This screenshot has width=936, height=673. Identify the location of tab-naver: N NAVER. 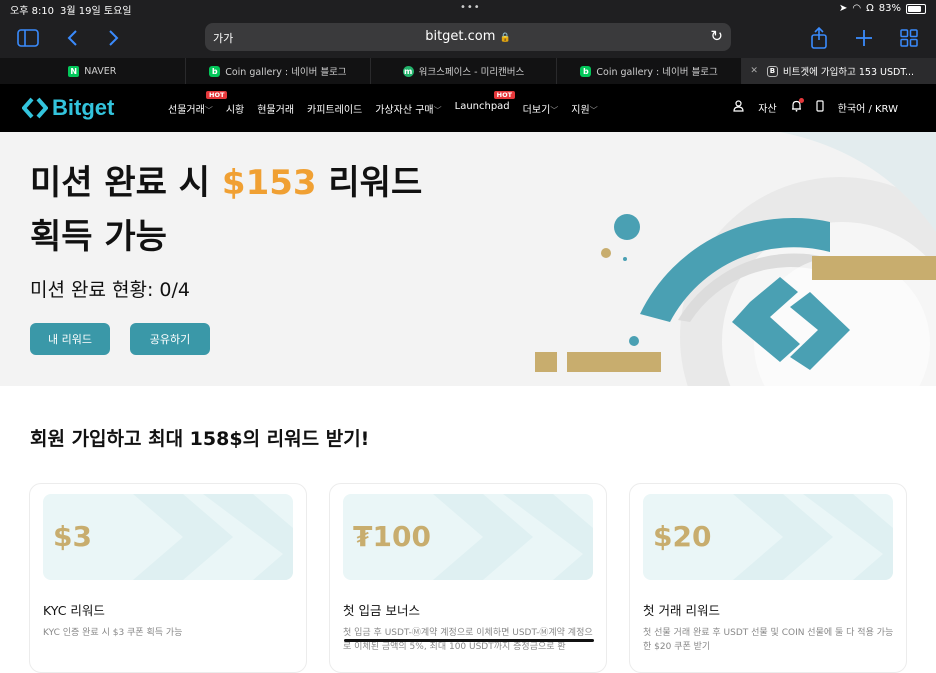
(93, 71).